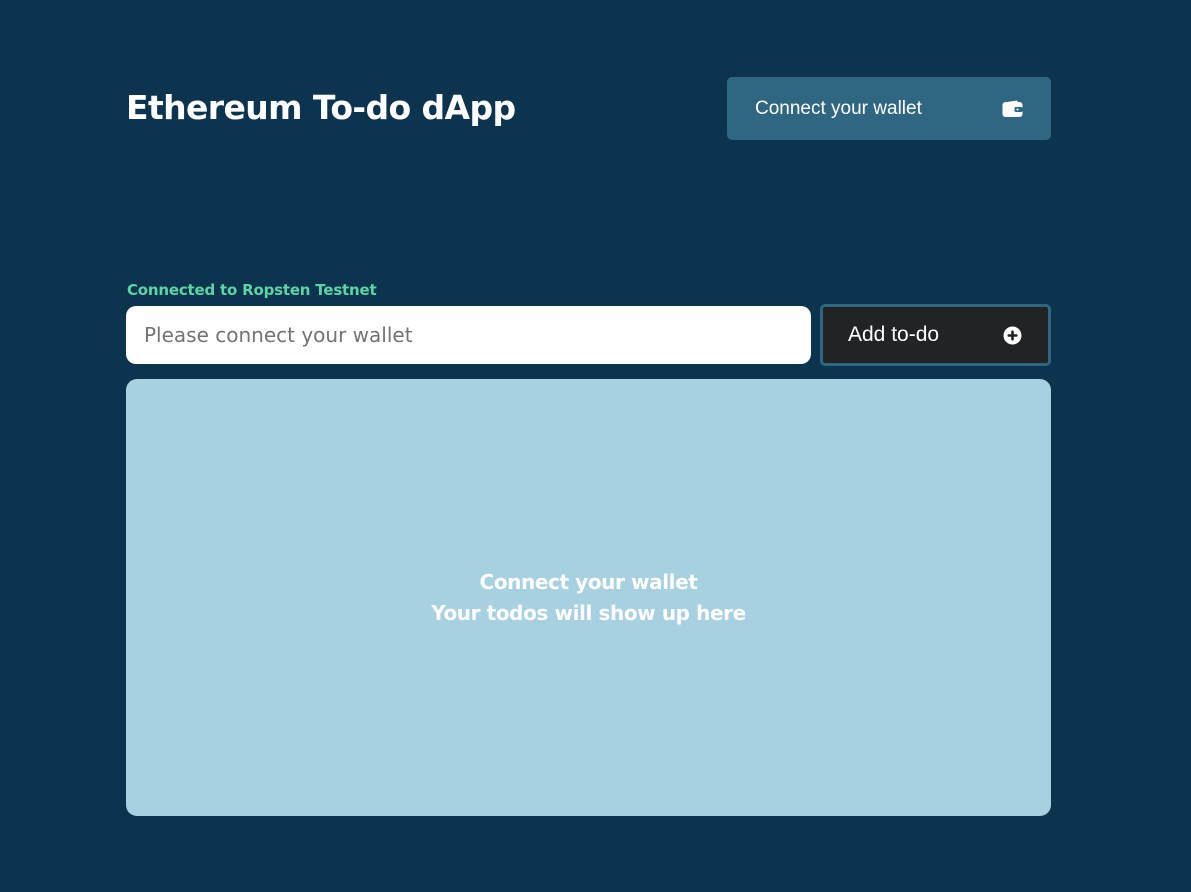 The image size is (1191, 892). I want to click on empty-state-title: Connect your wallet, so click(588, 581).